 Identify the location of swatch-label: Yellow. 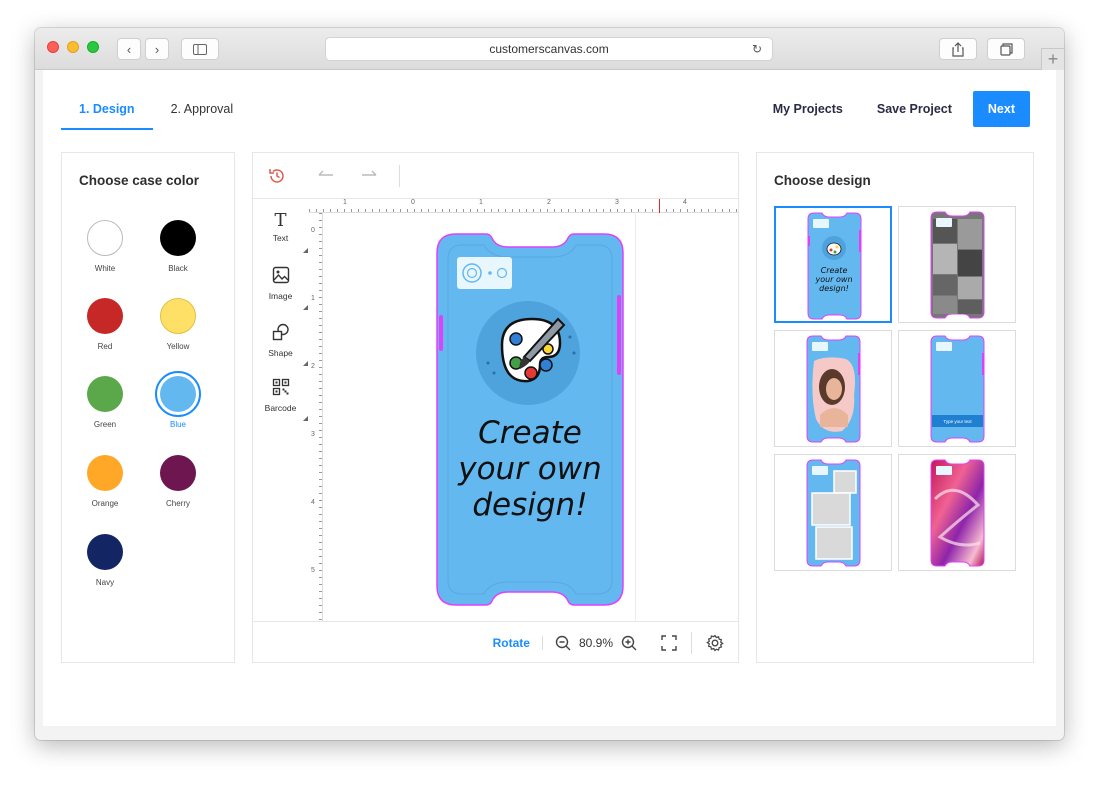
(178, 346).